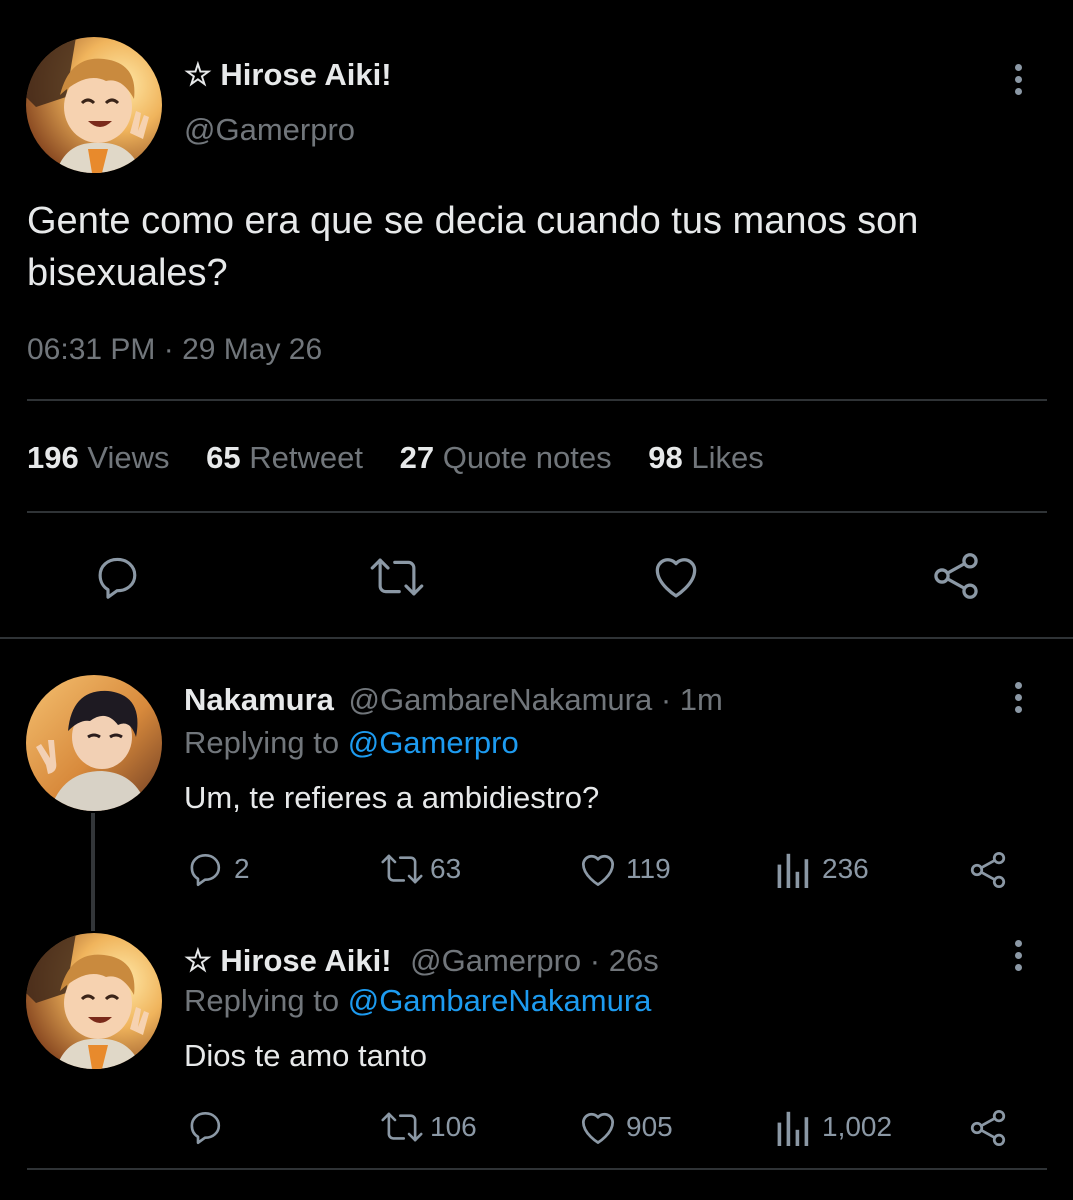 Image resolution: width=1073 pixels, height=1200 pixels. I want to click on likes-stat: 98 Likes, so click(705, 457).